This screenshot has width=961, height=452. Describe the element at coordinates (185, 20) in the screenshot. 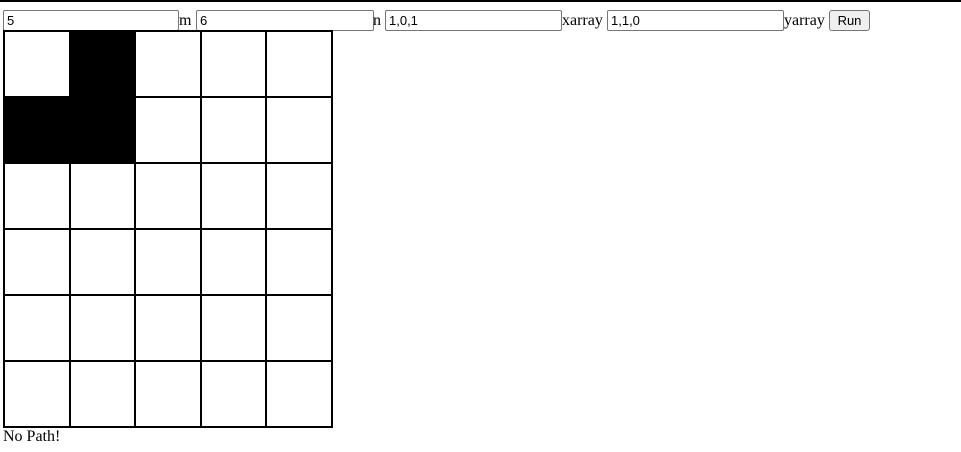

I see `m-label: m` at that location.